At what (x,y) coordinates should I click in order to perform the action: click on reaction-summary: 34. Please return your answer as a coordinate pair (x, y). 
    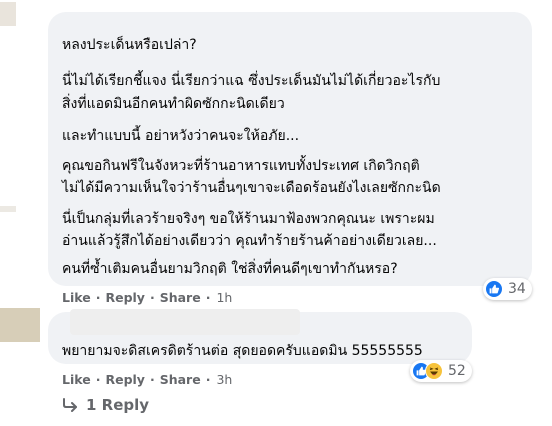
    Looking at the image, I should click on (507, 289).